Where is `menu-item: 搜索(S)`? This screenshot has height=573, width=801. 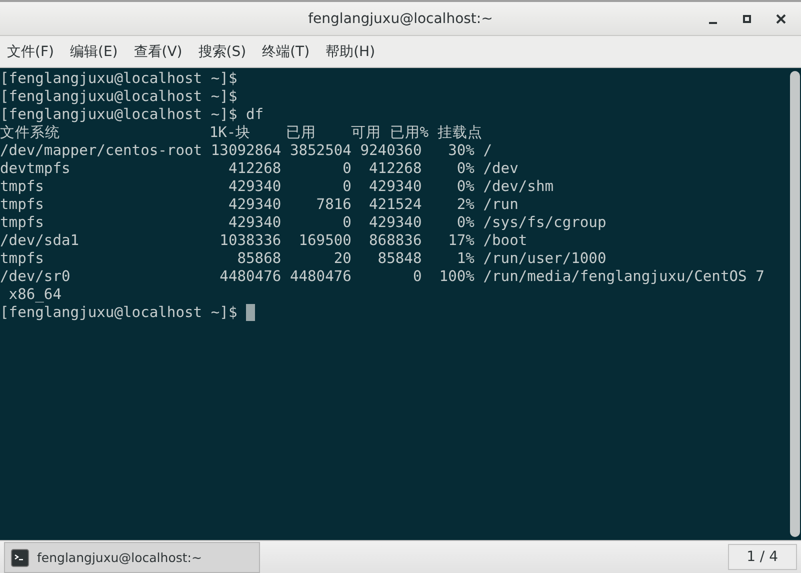 menu-item: 搜索(S) is located at coordinates (222, 51).